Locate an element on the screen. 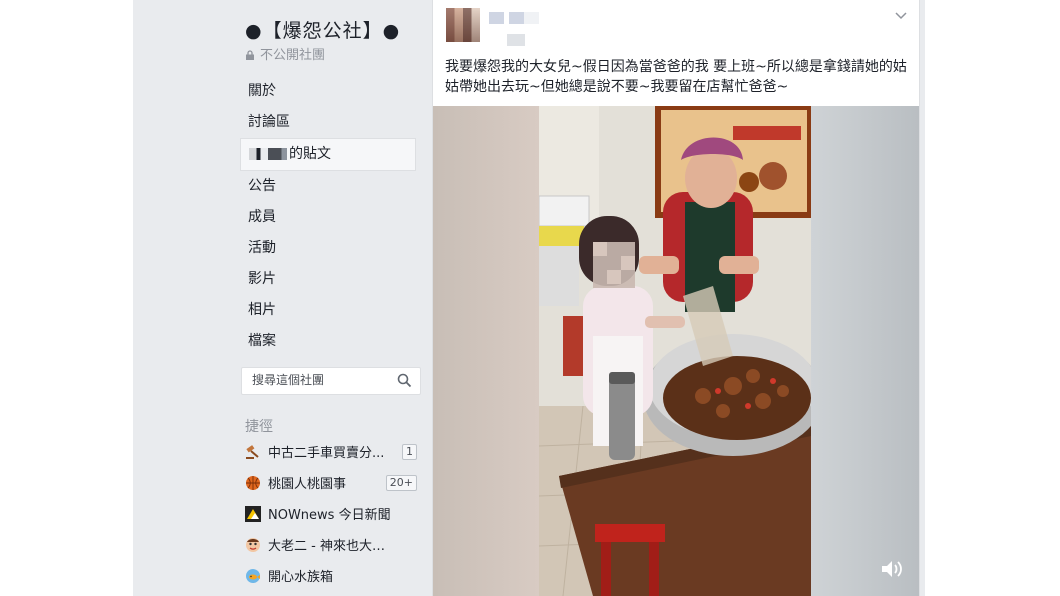 This screenshot has height=596, width=1060. nav-events: 活動 is located at coordinates (335, 248).